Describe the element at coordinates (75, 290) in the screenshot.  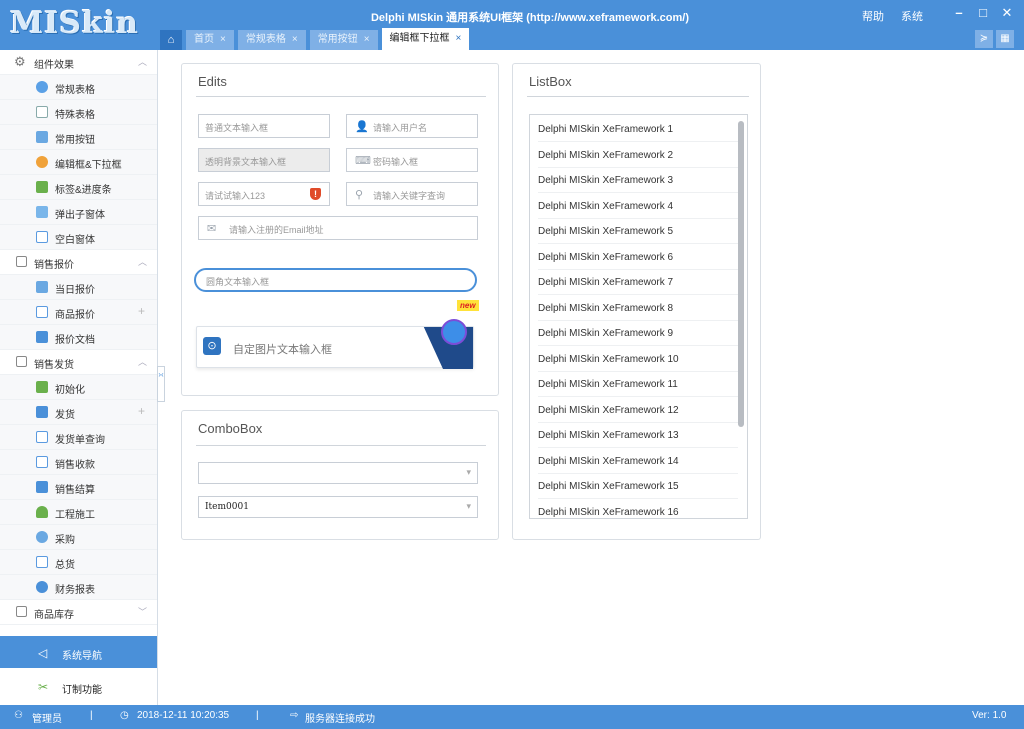
I see `item-label: 当日报价` at that location.